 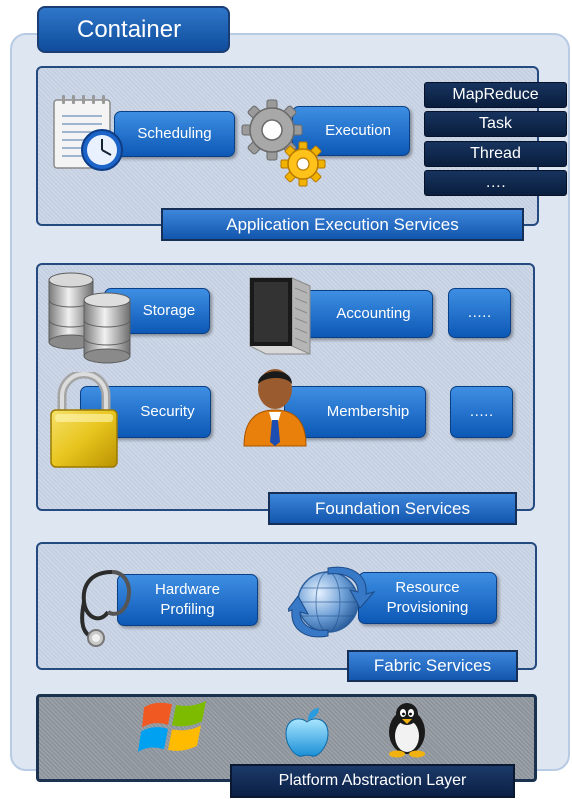 I want to click on accounting-label: Accounting, so click(x=373, y=313).